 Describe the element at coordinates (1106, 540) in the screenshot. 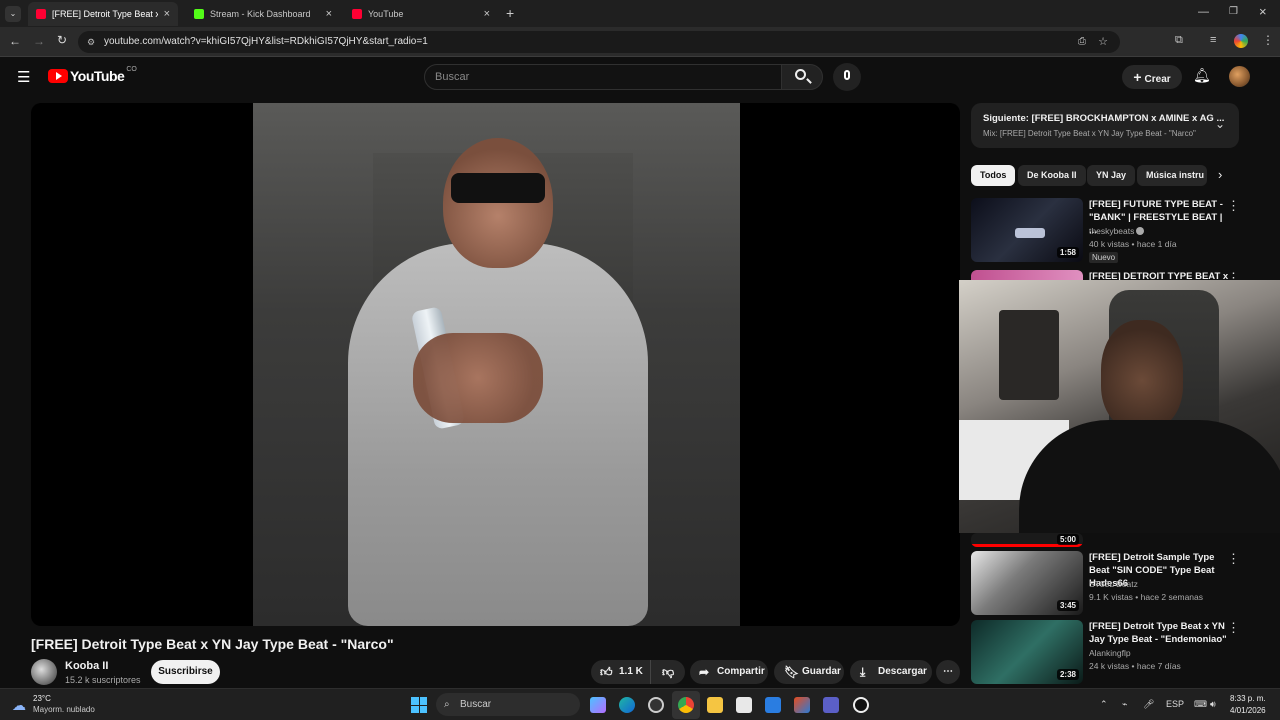

I see `recommendation-item: 5:00` at that location.